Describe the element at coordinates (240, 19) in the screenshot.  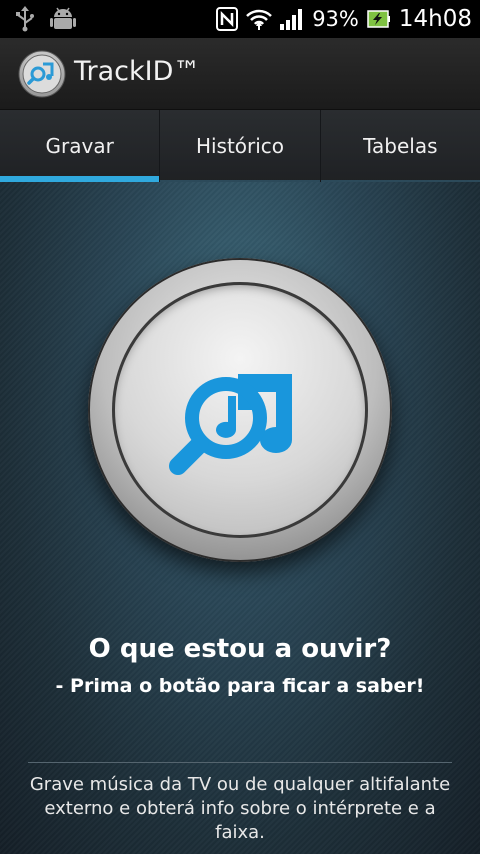
I see `status-bar: 93% 14h08` at that location.